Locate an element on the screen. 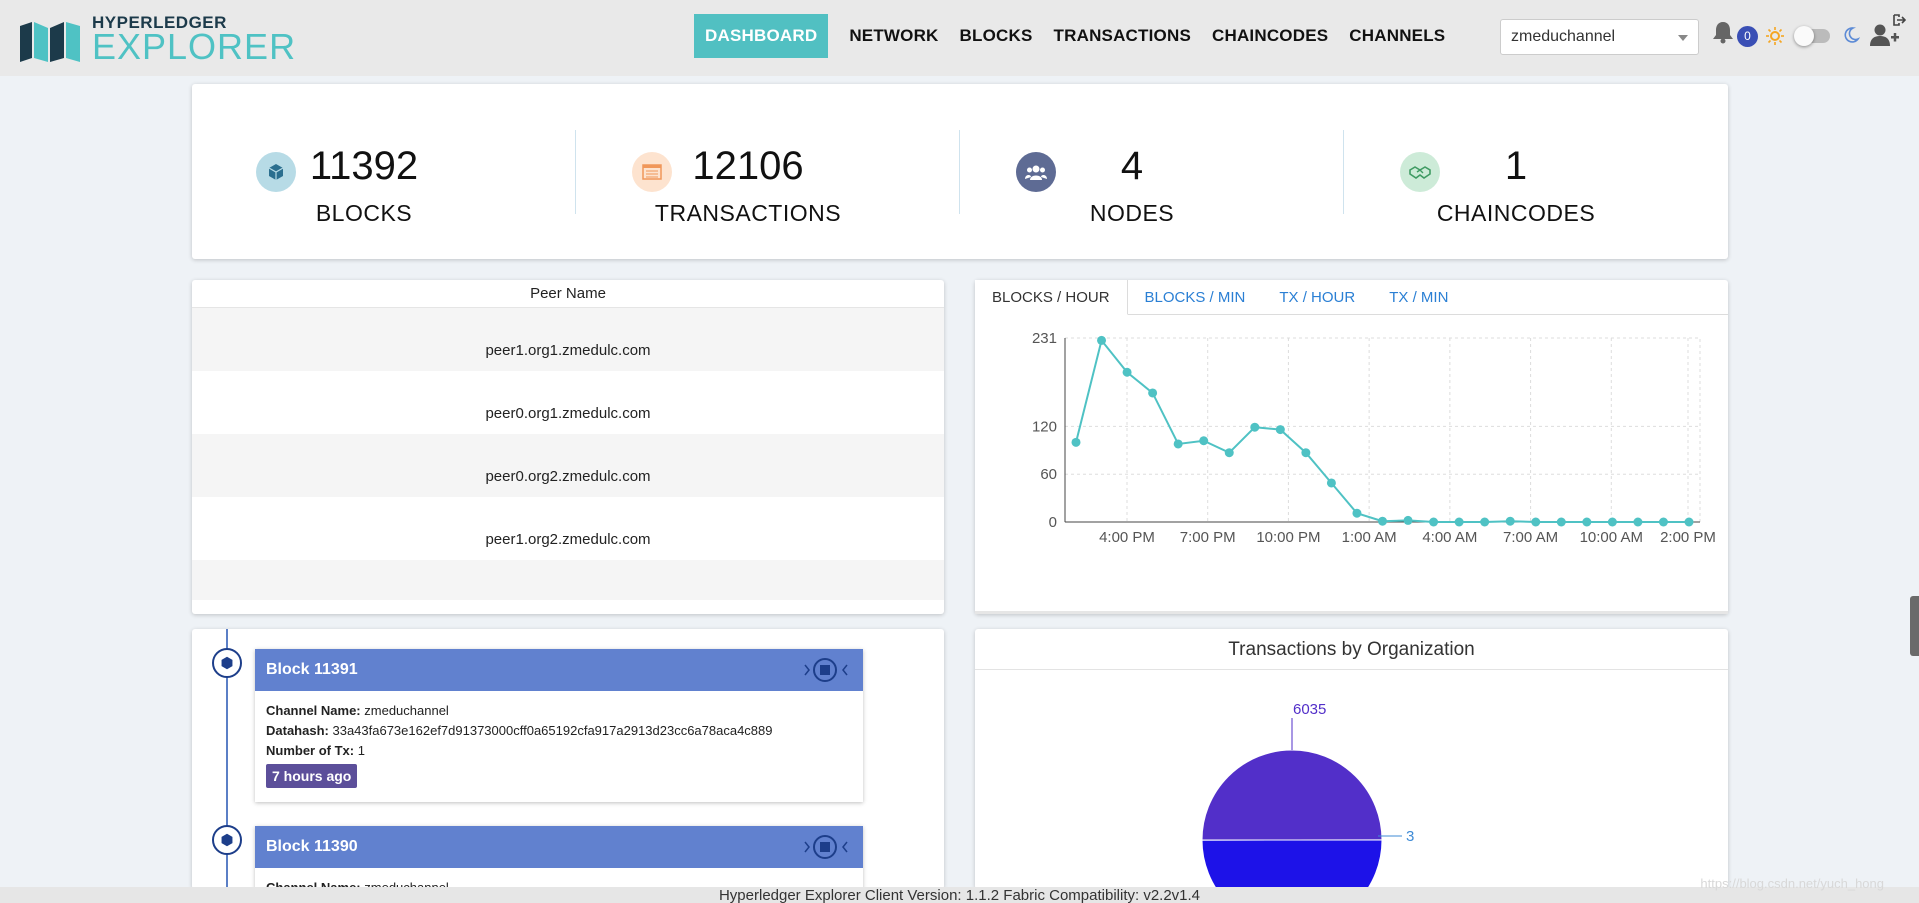  book-logo-icon is located at coordinates (50, 41).